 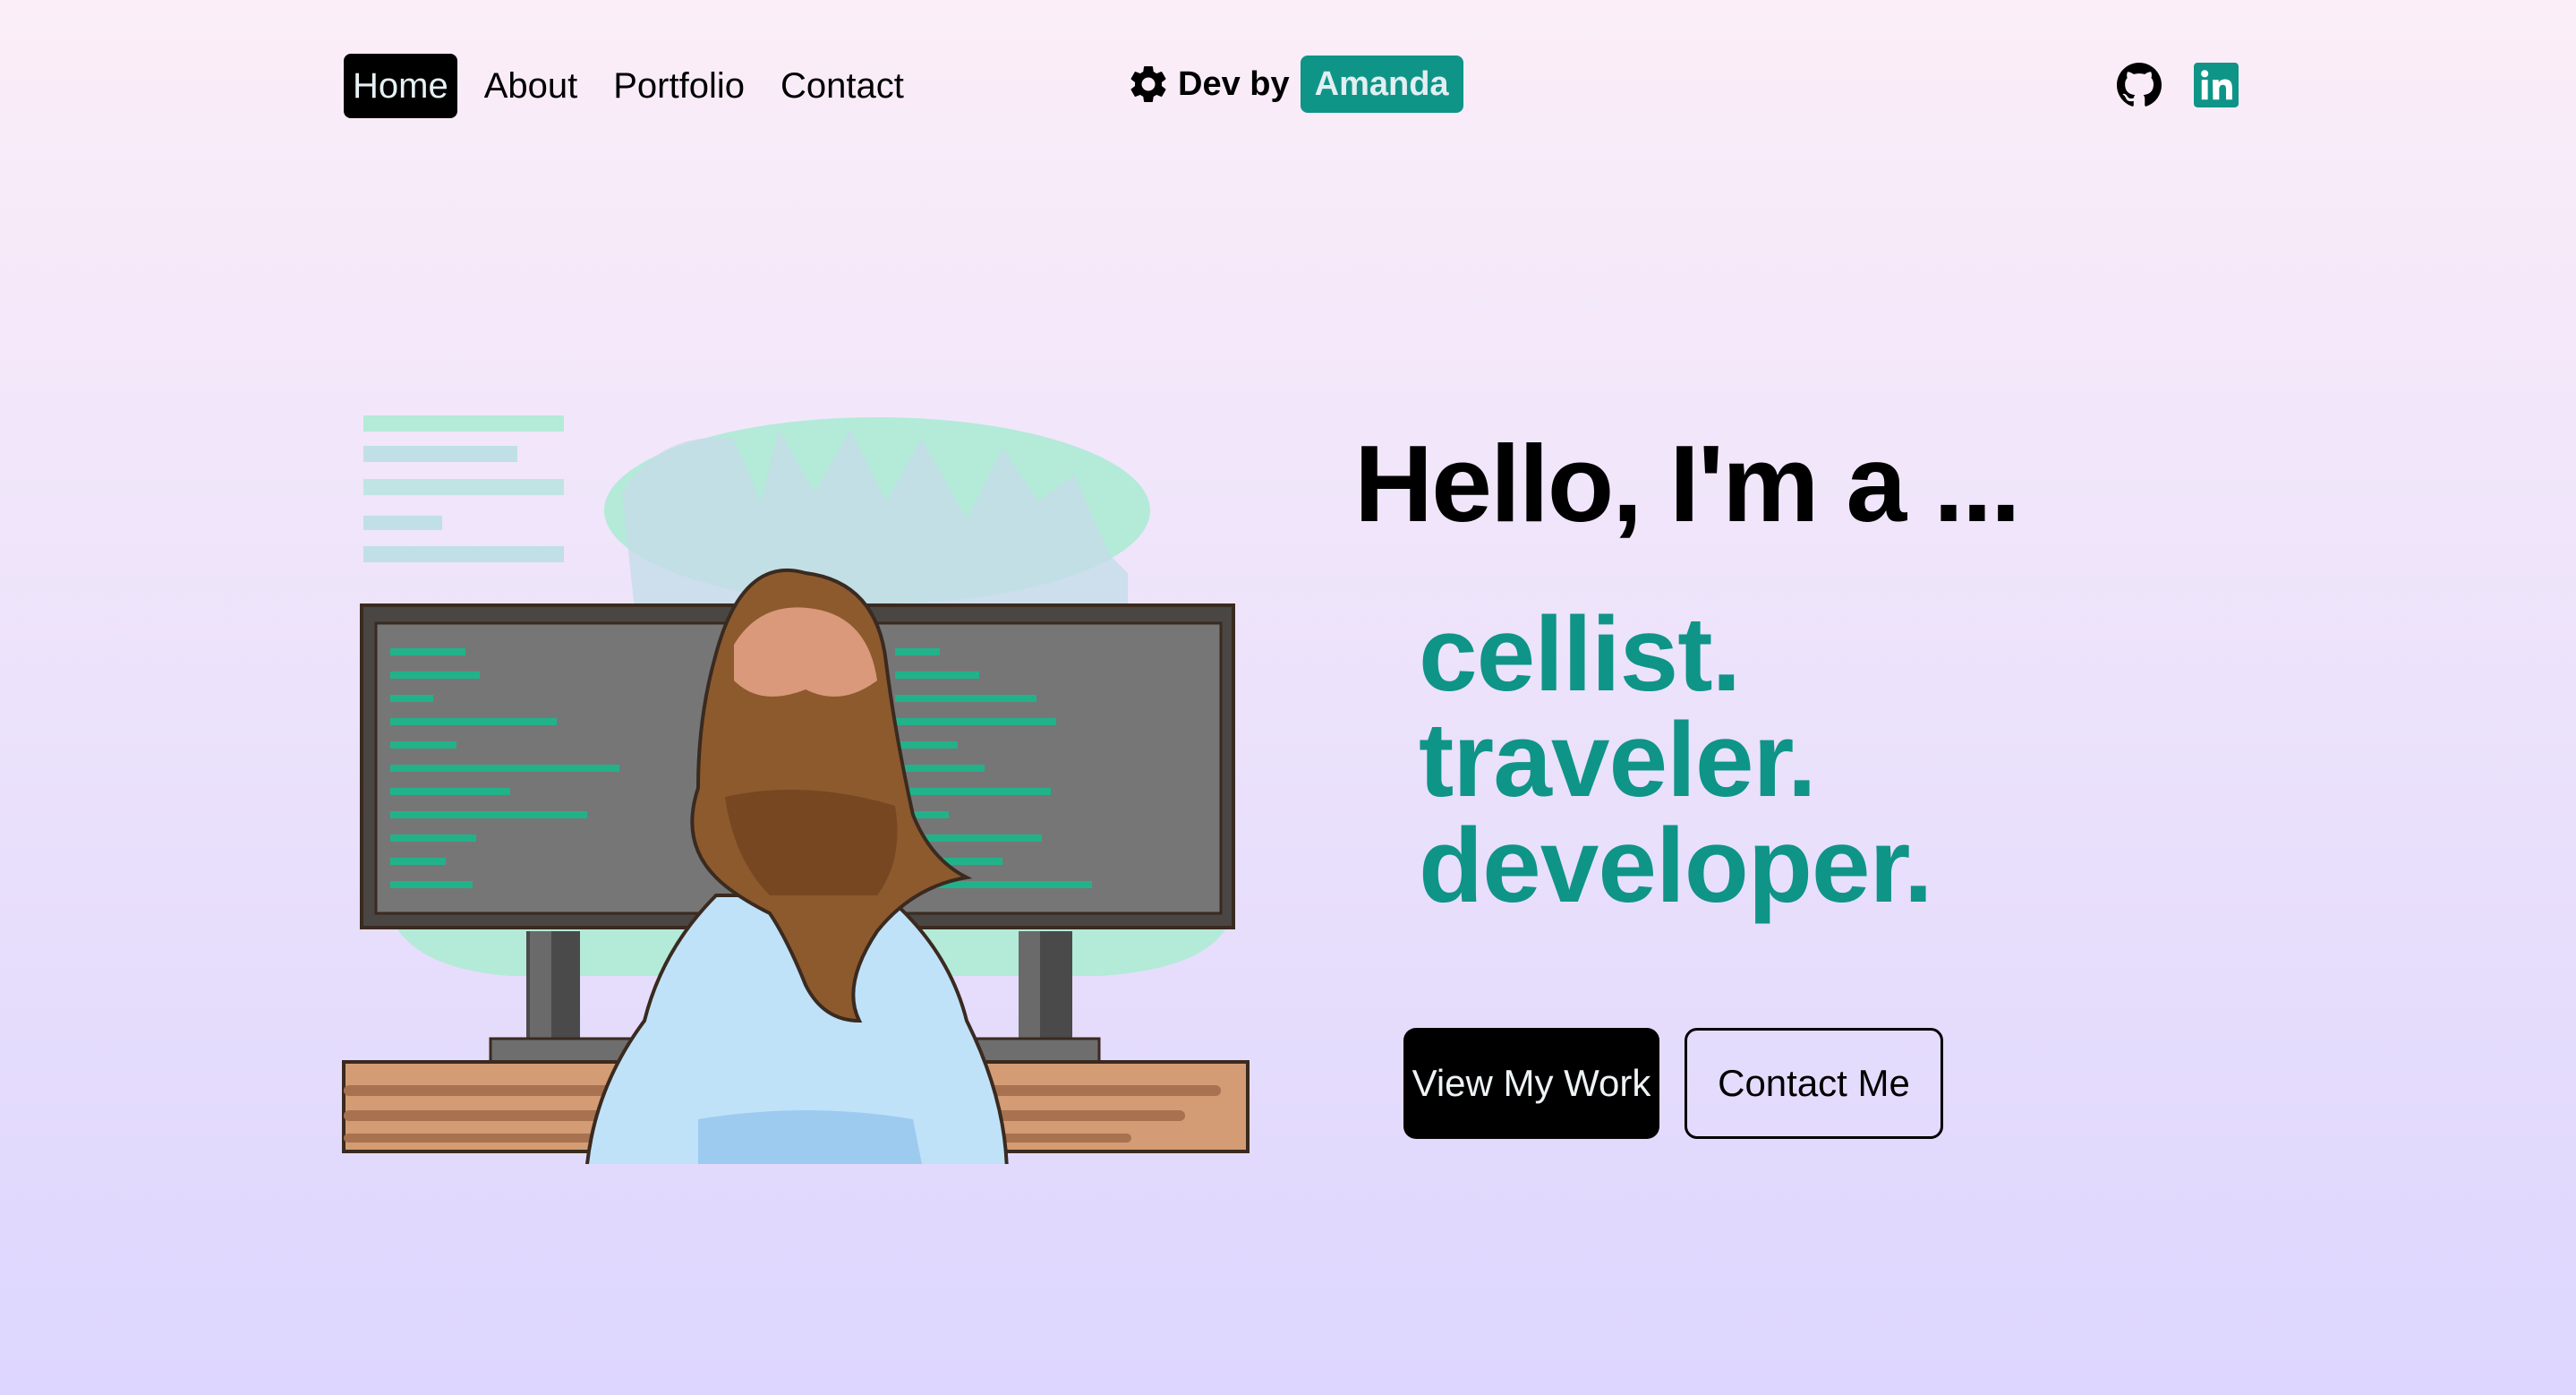 What do you see at coordinates (1676, 866) in the screenshot?
I see `role-developer: developer.` at bounding box center [1676, 866].